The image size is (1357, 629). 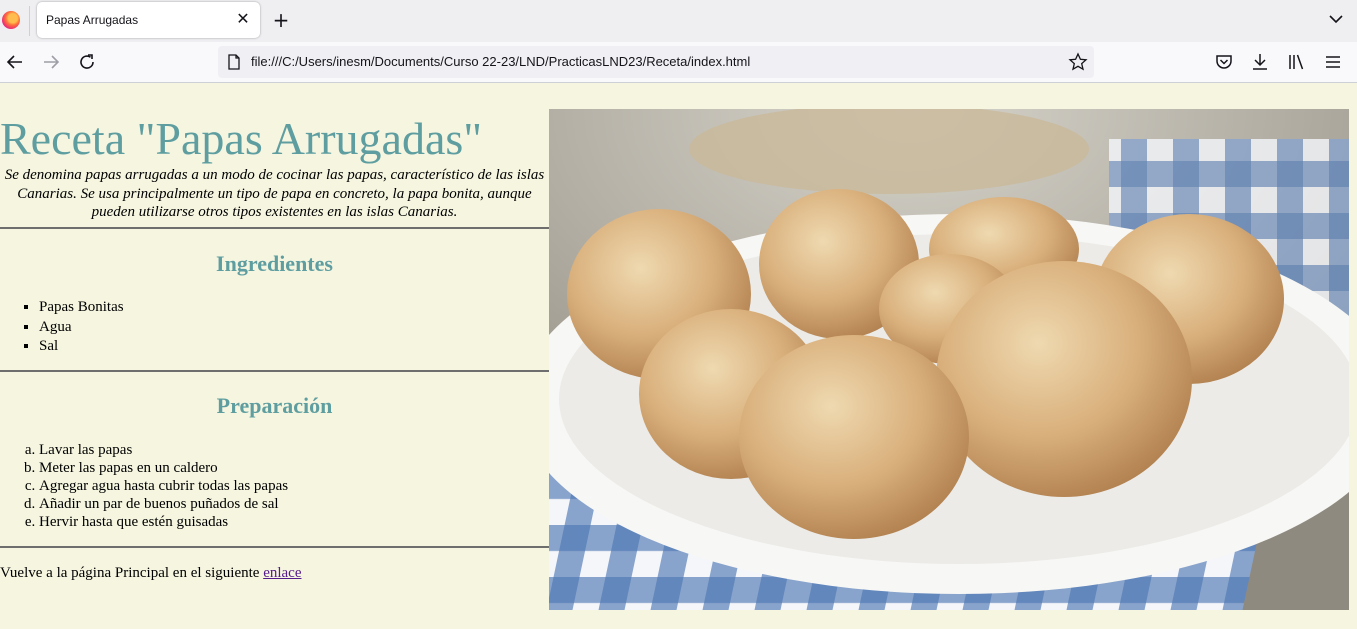 What do you see at coordinates (92, 20) in the screenshot?
I see `tab-title: Papas Arrugadas` at bounding box center [92, 20].